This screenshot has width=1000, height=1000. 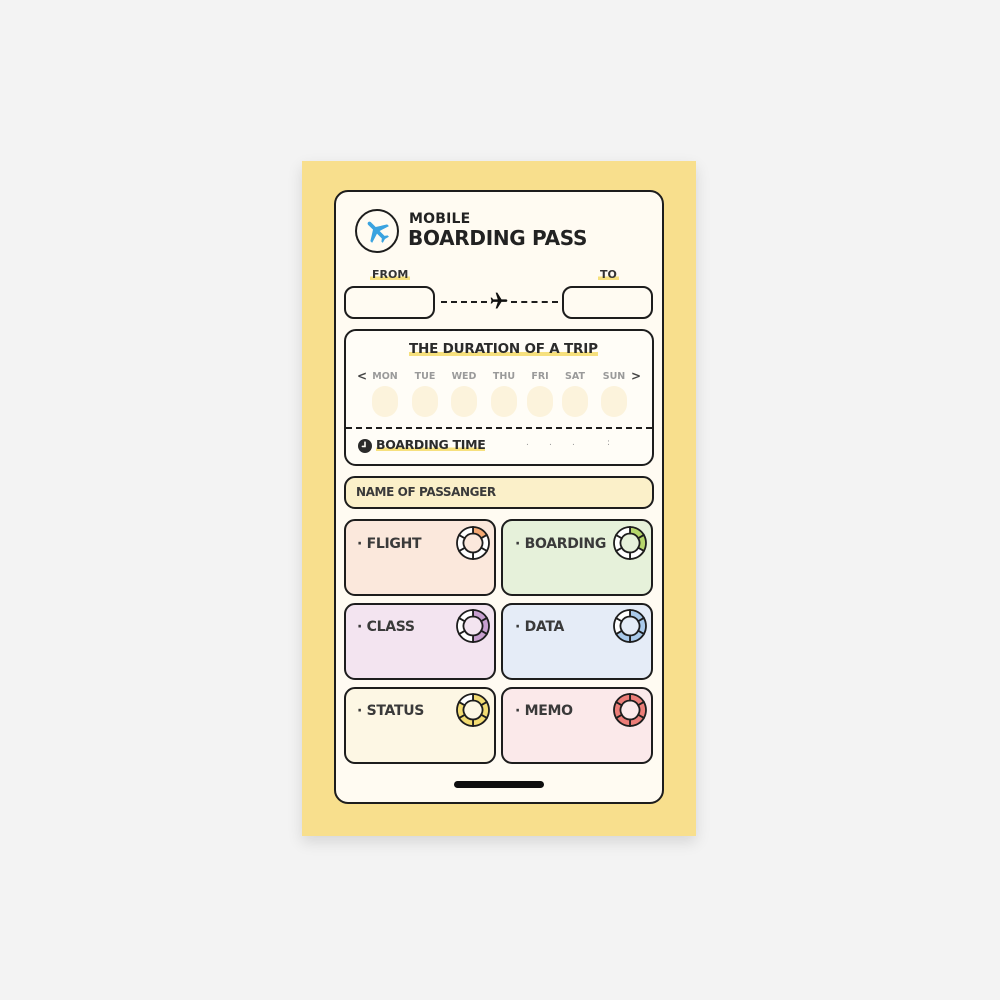 I want to click on day-label-fri: FRI, so click(x=540, y=376).